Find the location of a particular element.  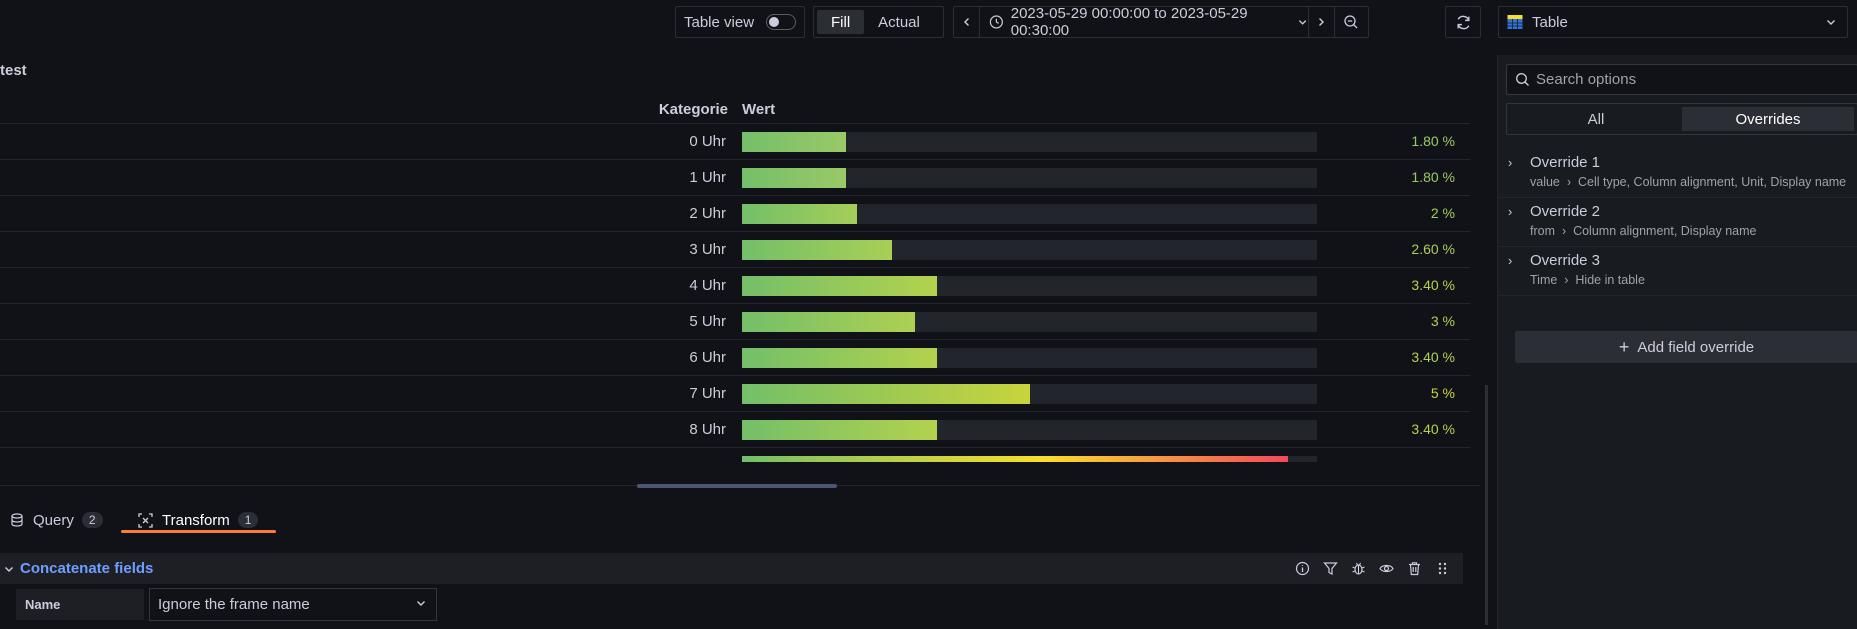

zoom-out-button is located at coordinates (1351, 22).